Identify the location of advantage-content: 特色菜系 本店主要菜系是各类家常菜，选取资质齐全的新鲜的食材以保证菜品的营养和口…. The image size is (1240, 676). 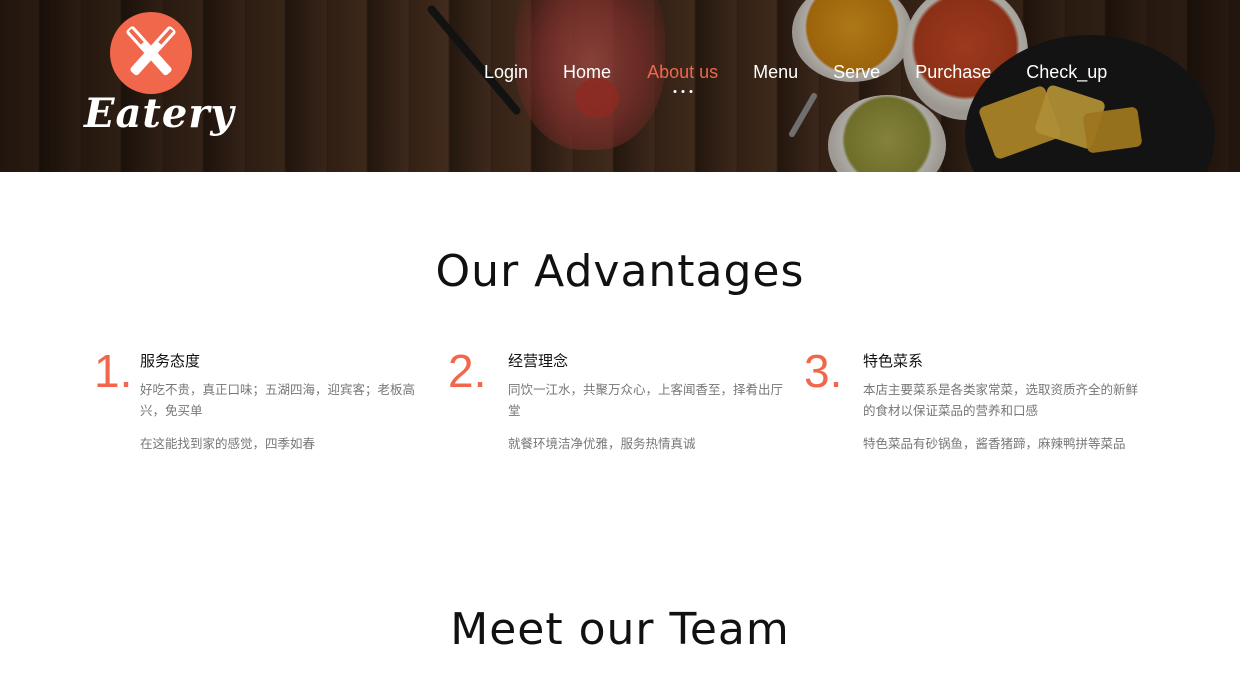
(1000, 402).